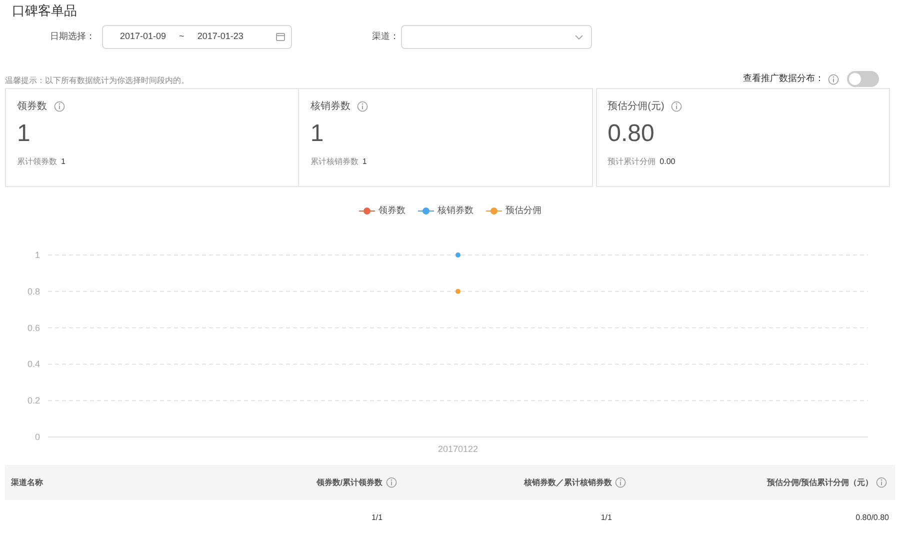  I want to click on legend-label: 领券数, so click(392, 211).